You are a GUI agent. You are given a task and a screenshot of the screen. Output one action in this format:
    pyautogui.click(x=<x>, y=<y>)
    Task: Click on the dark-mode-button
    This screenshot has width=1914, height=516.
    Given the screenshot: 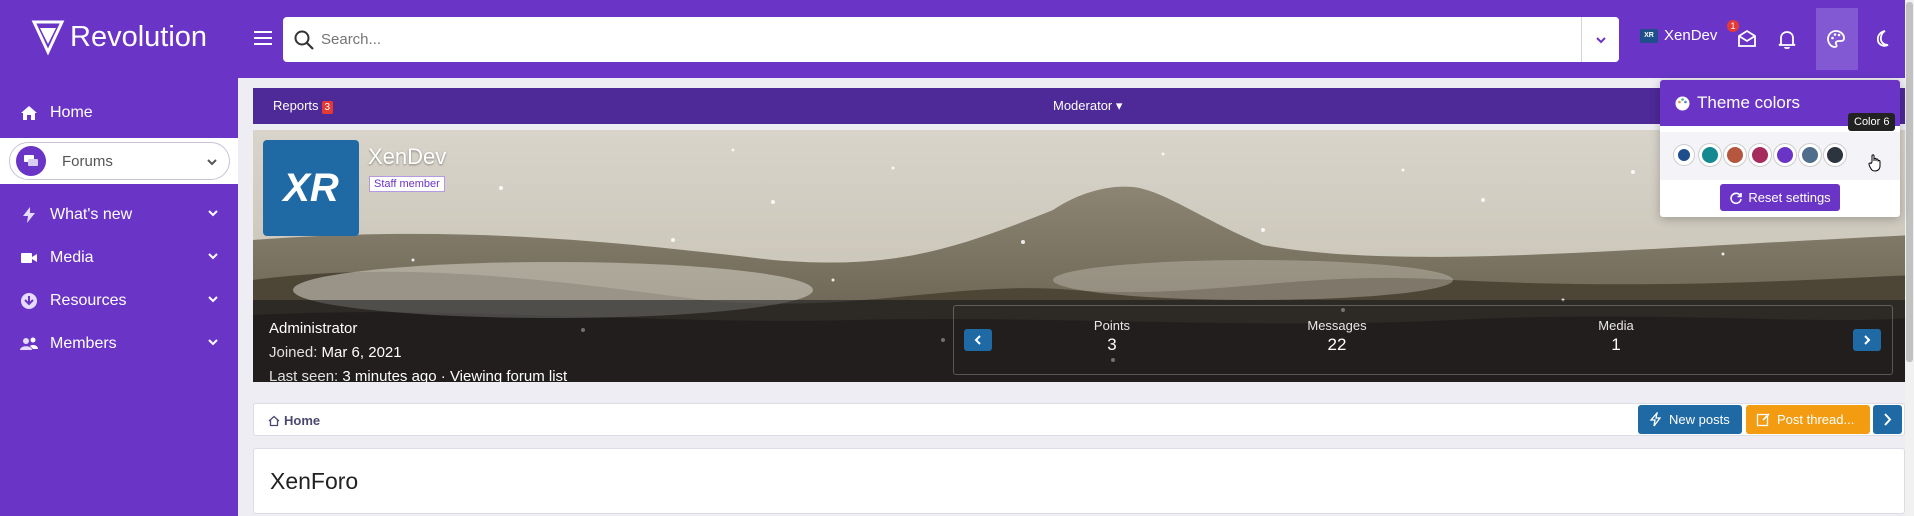 What is the action you would take?
    pyautogui.click(x=1883, y=39)
    